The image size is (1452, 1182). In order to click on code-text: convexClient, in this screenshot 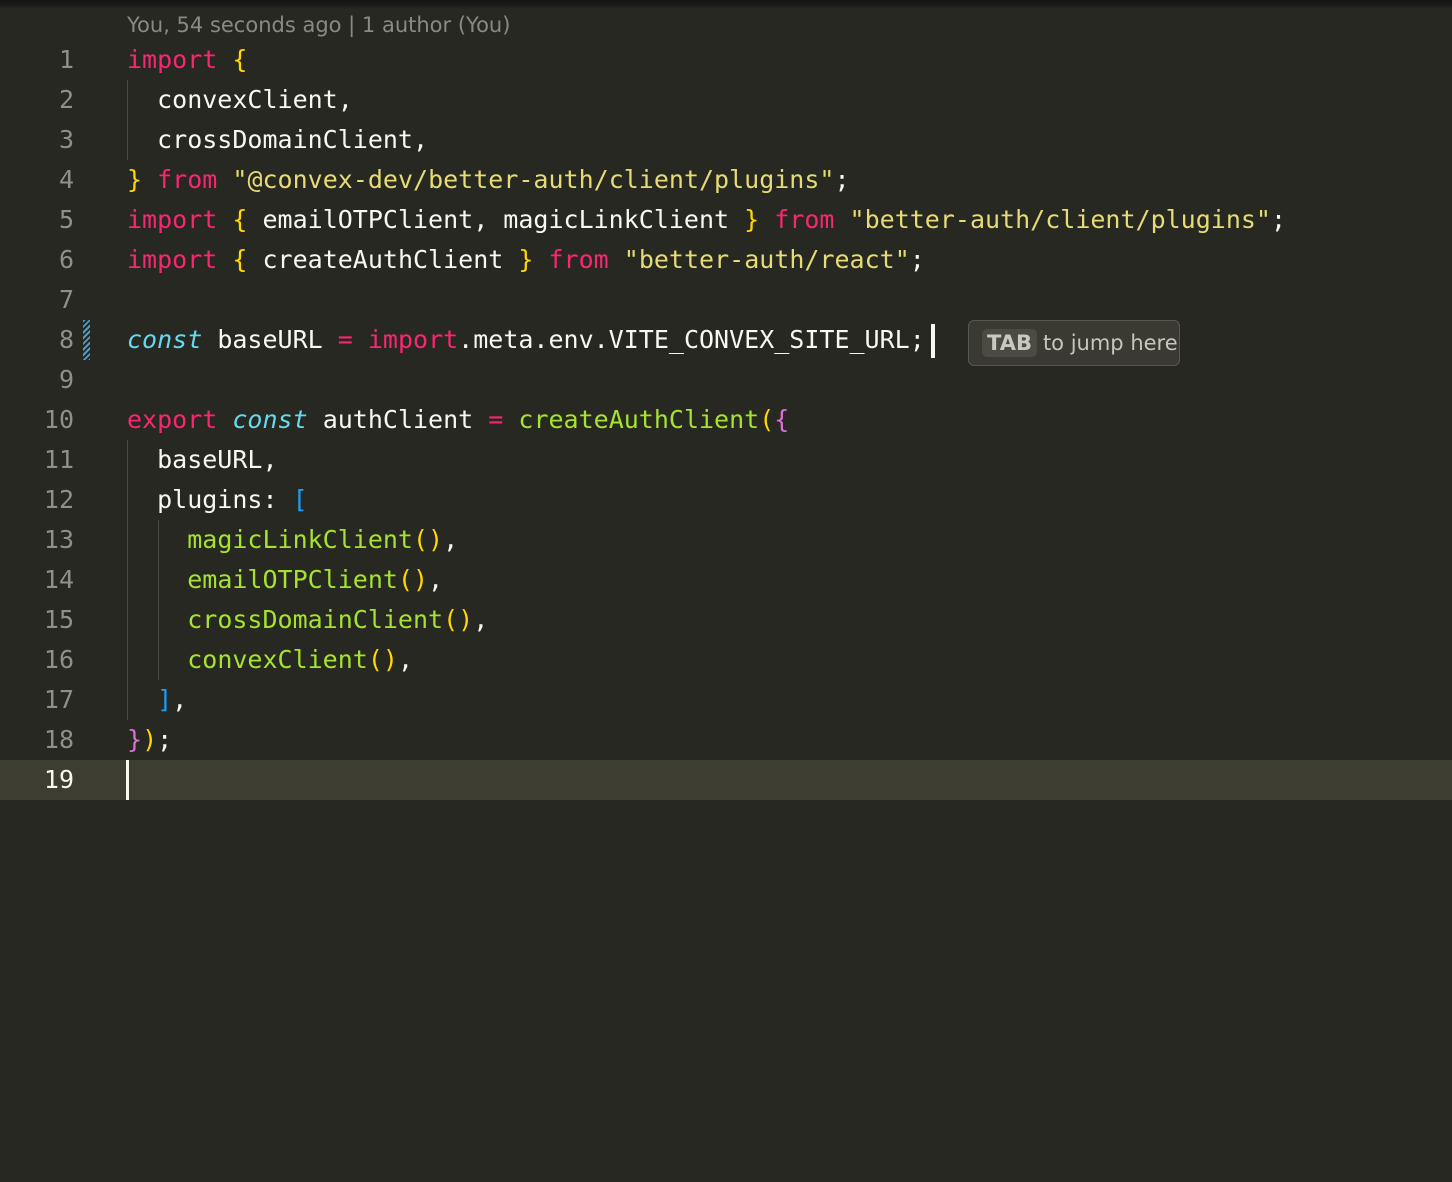, I will do `click(240, 100)`.